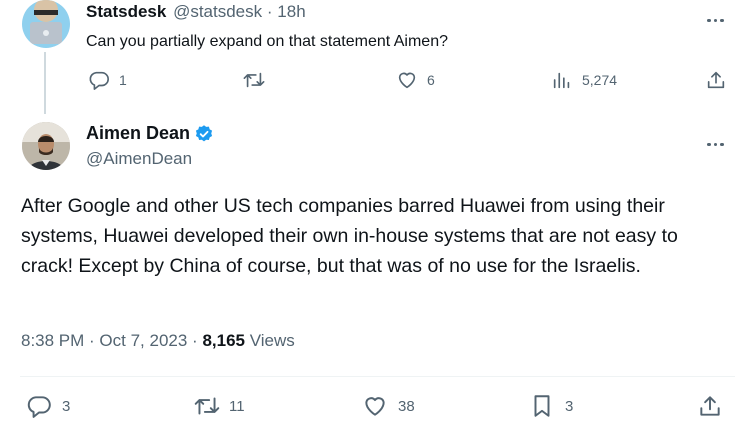 Image resolution: width=755 pixels, height=442 pixels. What do you see at coordinates (217, 11) in the screenshot?
I see `handle: @statsdesk` at bounding box center [217, 11].